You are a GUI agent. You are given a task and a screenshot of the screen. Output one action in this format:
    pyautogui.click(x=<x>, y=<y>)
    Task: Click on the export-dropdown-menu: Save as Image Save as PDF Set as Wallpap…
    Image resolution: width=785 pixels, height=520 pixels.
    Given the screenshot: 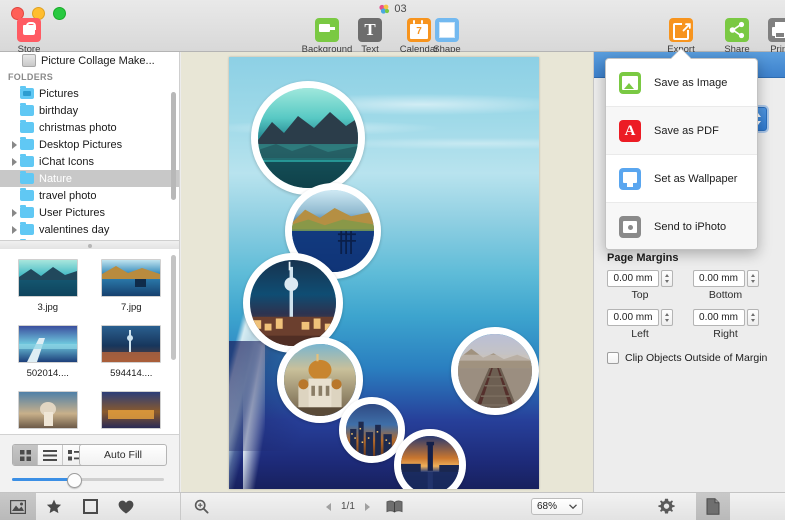 What is the action you would take?
    pyautogui.click(x=681, y=154)
    